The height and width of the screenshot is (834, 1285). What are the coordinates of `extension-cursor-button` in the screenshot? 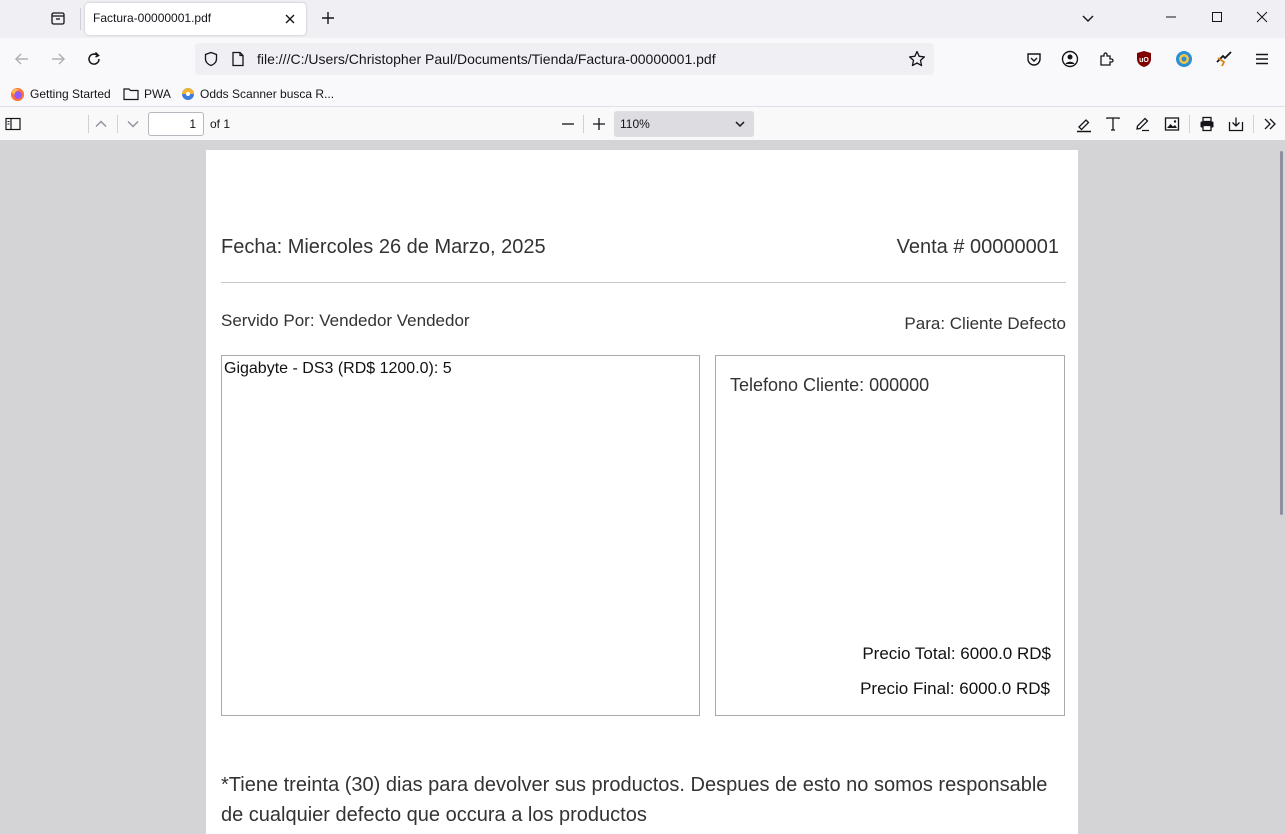 It's located at (1224, 59).